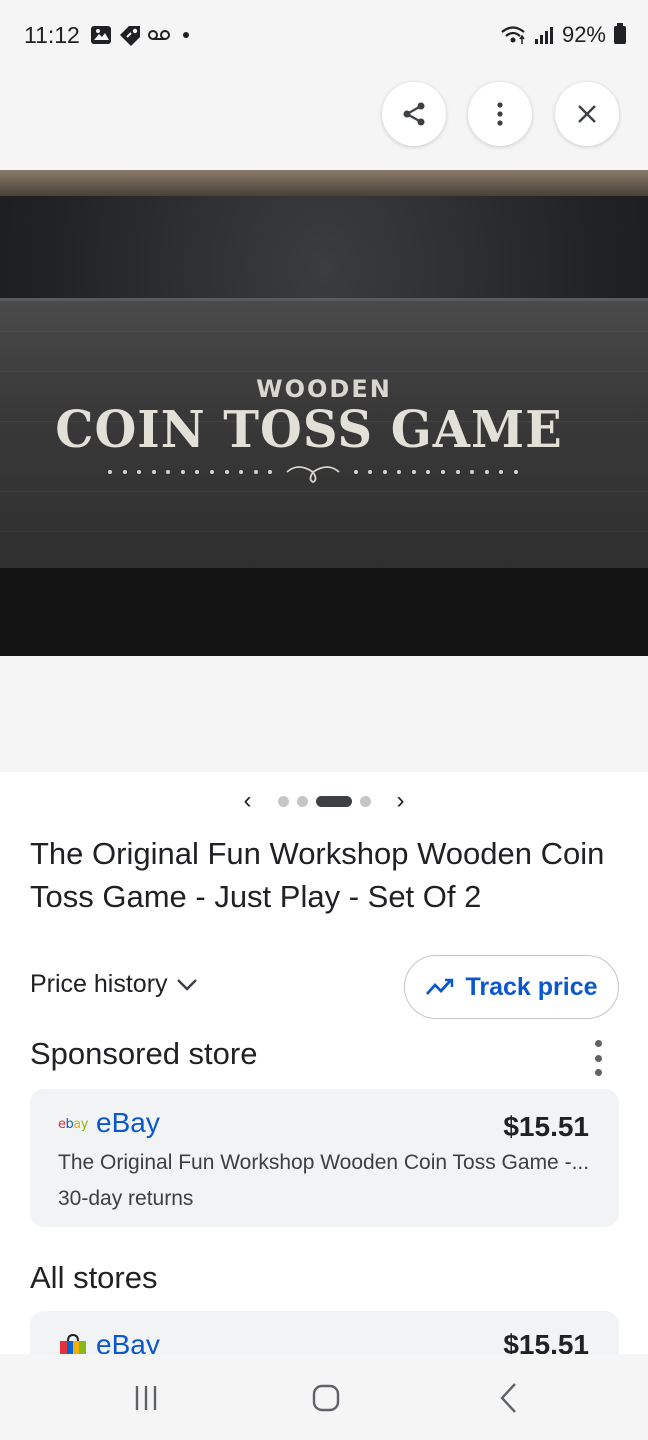  I want to click on pager-next-button: ›, so click(401, 801).